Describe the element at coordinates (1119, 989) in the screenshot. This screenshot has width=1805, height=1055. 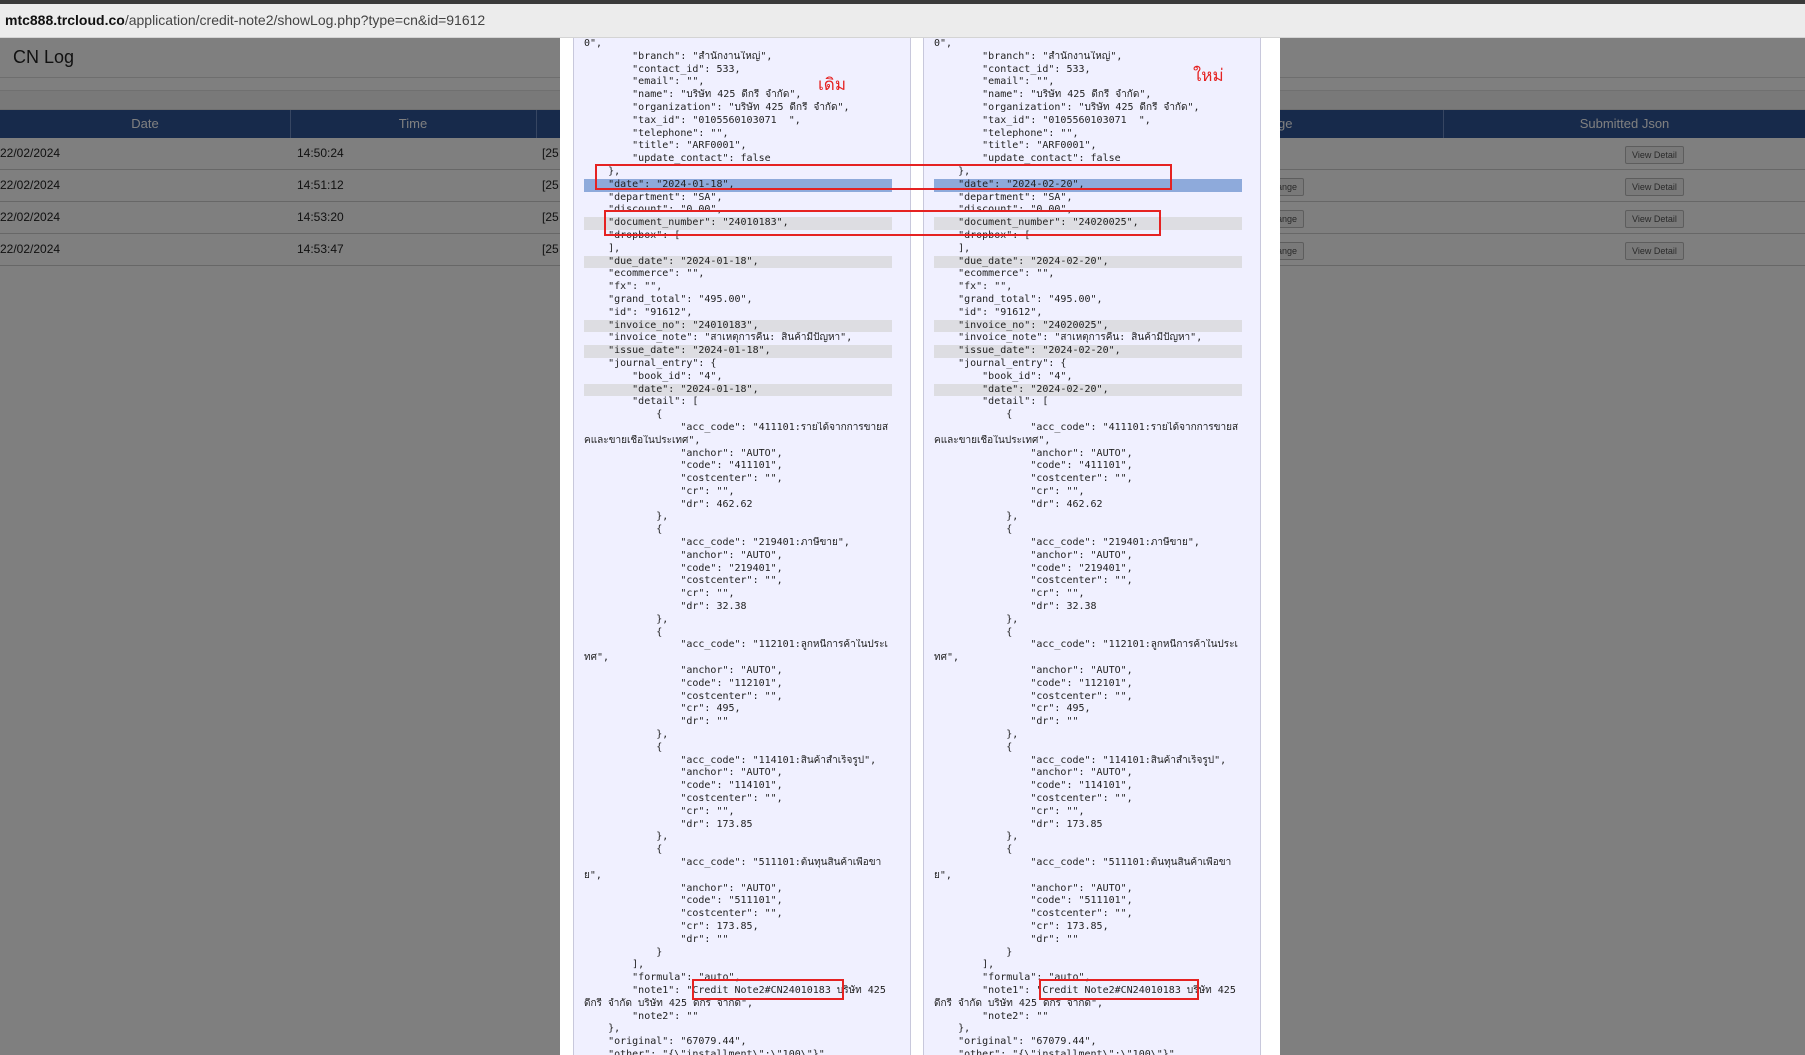
I see `highlight-box-note1-new` at that location.